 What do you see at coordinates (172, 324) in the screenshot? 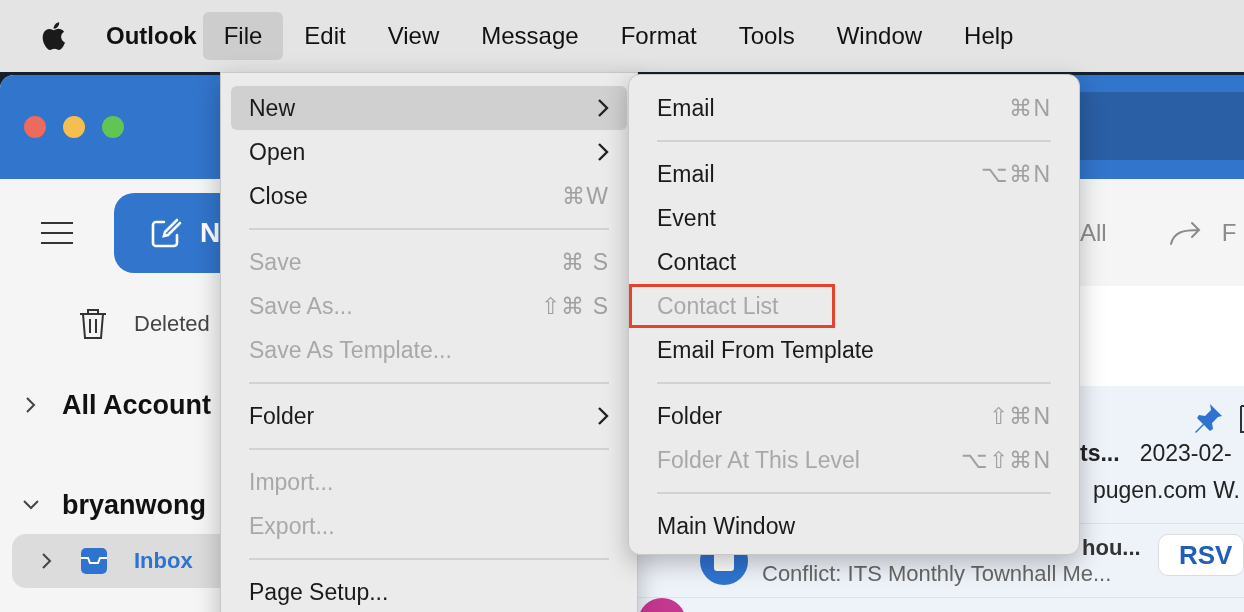
I see `folder-label: Deleted` at bounding box center [172, 324].